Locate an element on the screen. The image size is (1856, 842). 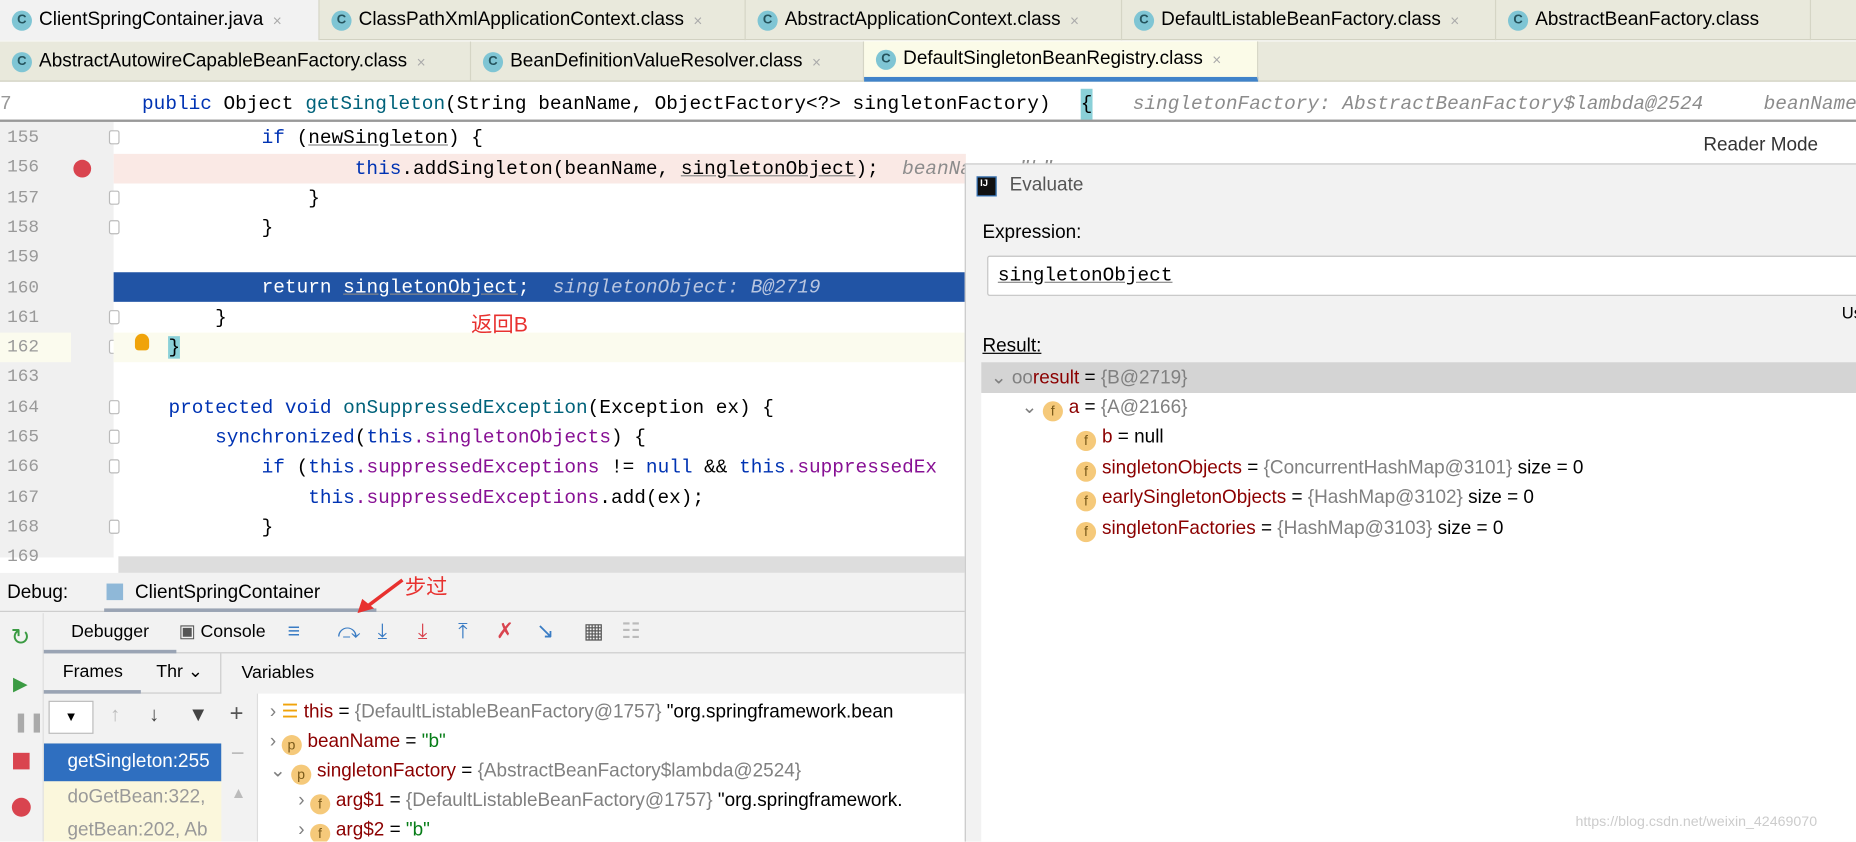
debug-left-toolbar: ↻ ▶ ❚❚ is located at coordinates (22, 727).